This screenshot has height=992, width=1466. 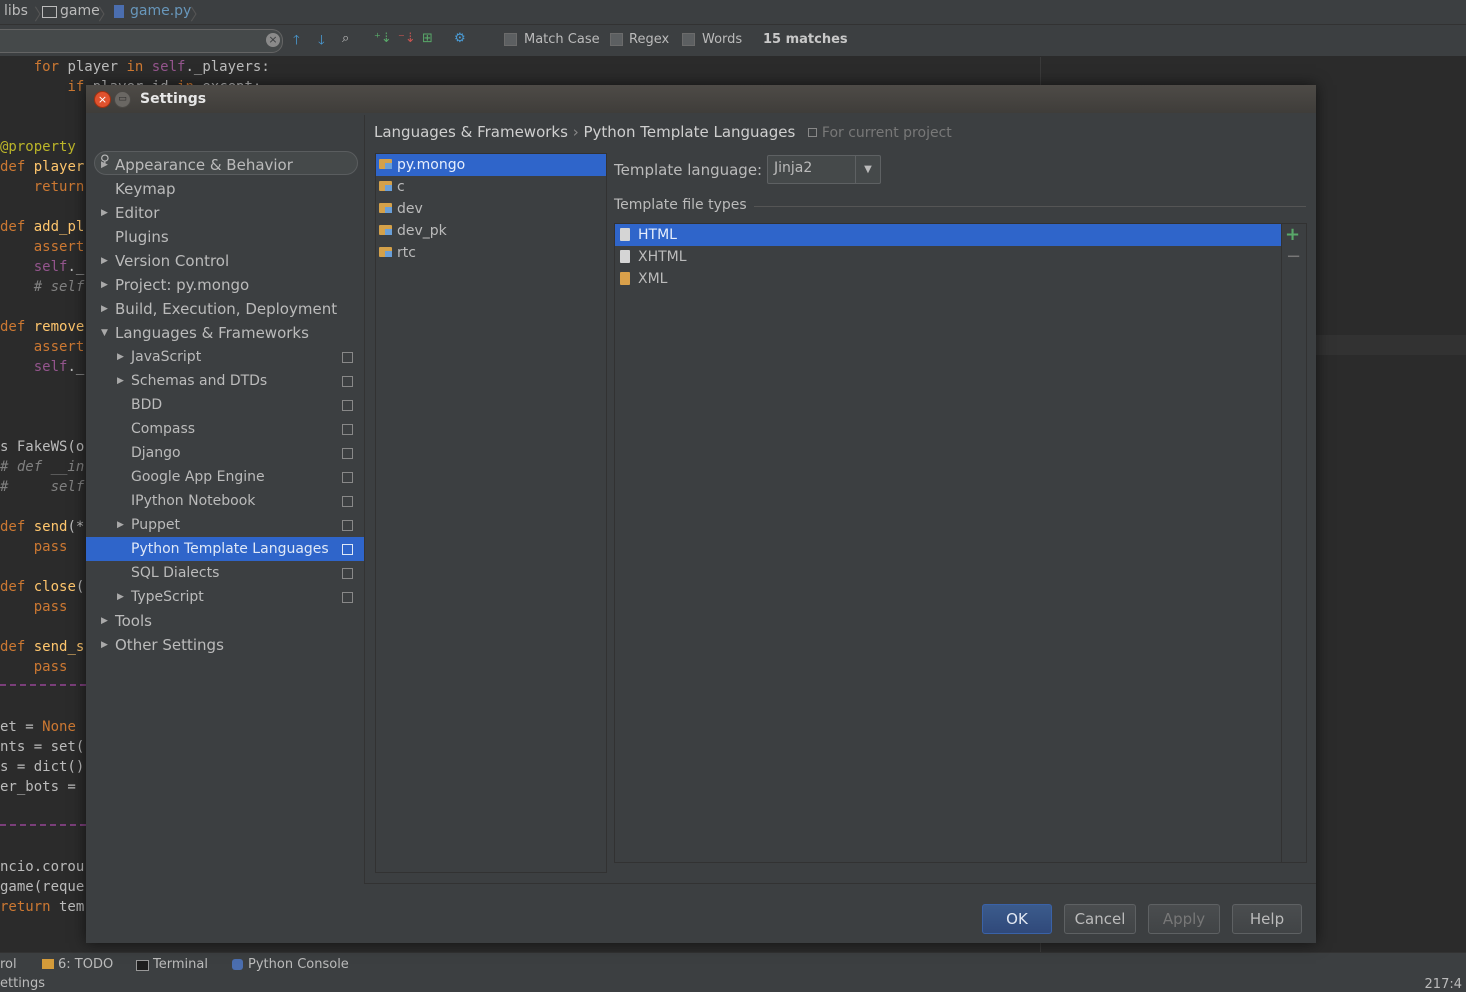 What do you see at coordinates (225, 309) in the screenshot?
I see `settings-tree-item: ▶ Build, Execution, Deployment` at bounding box center [225, 309].